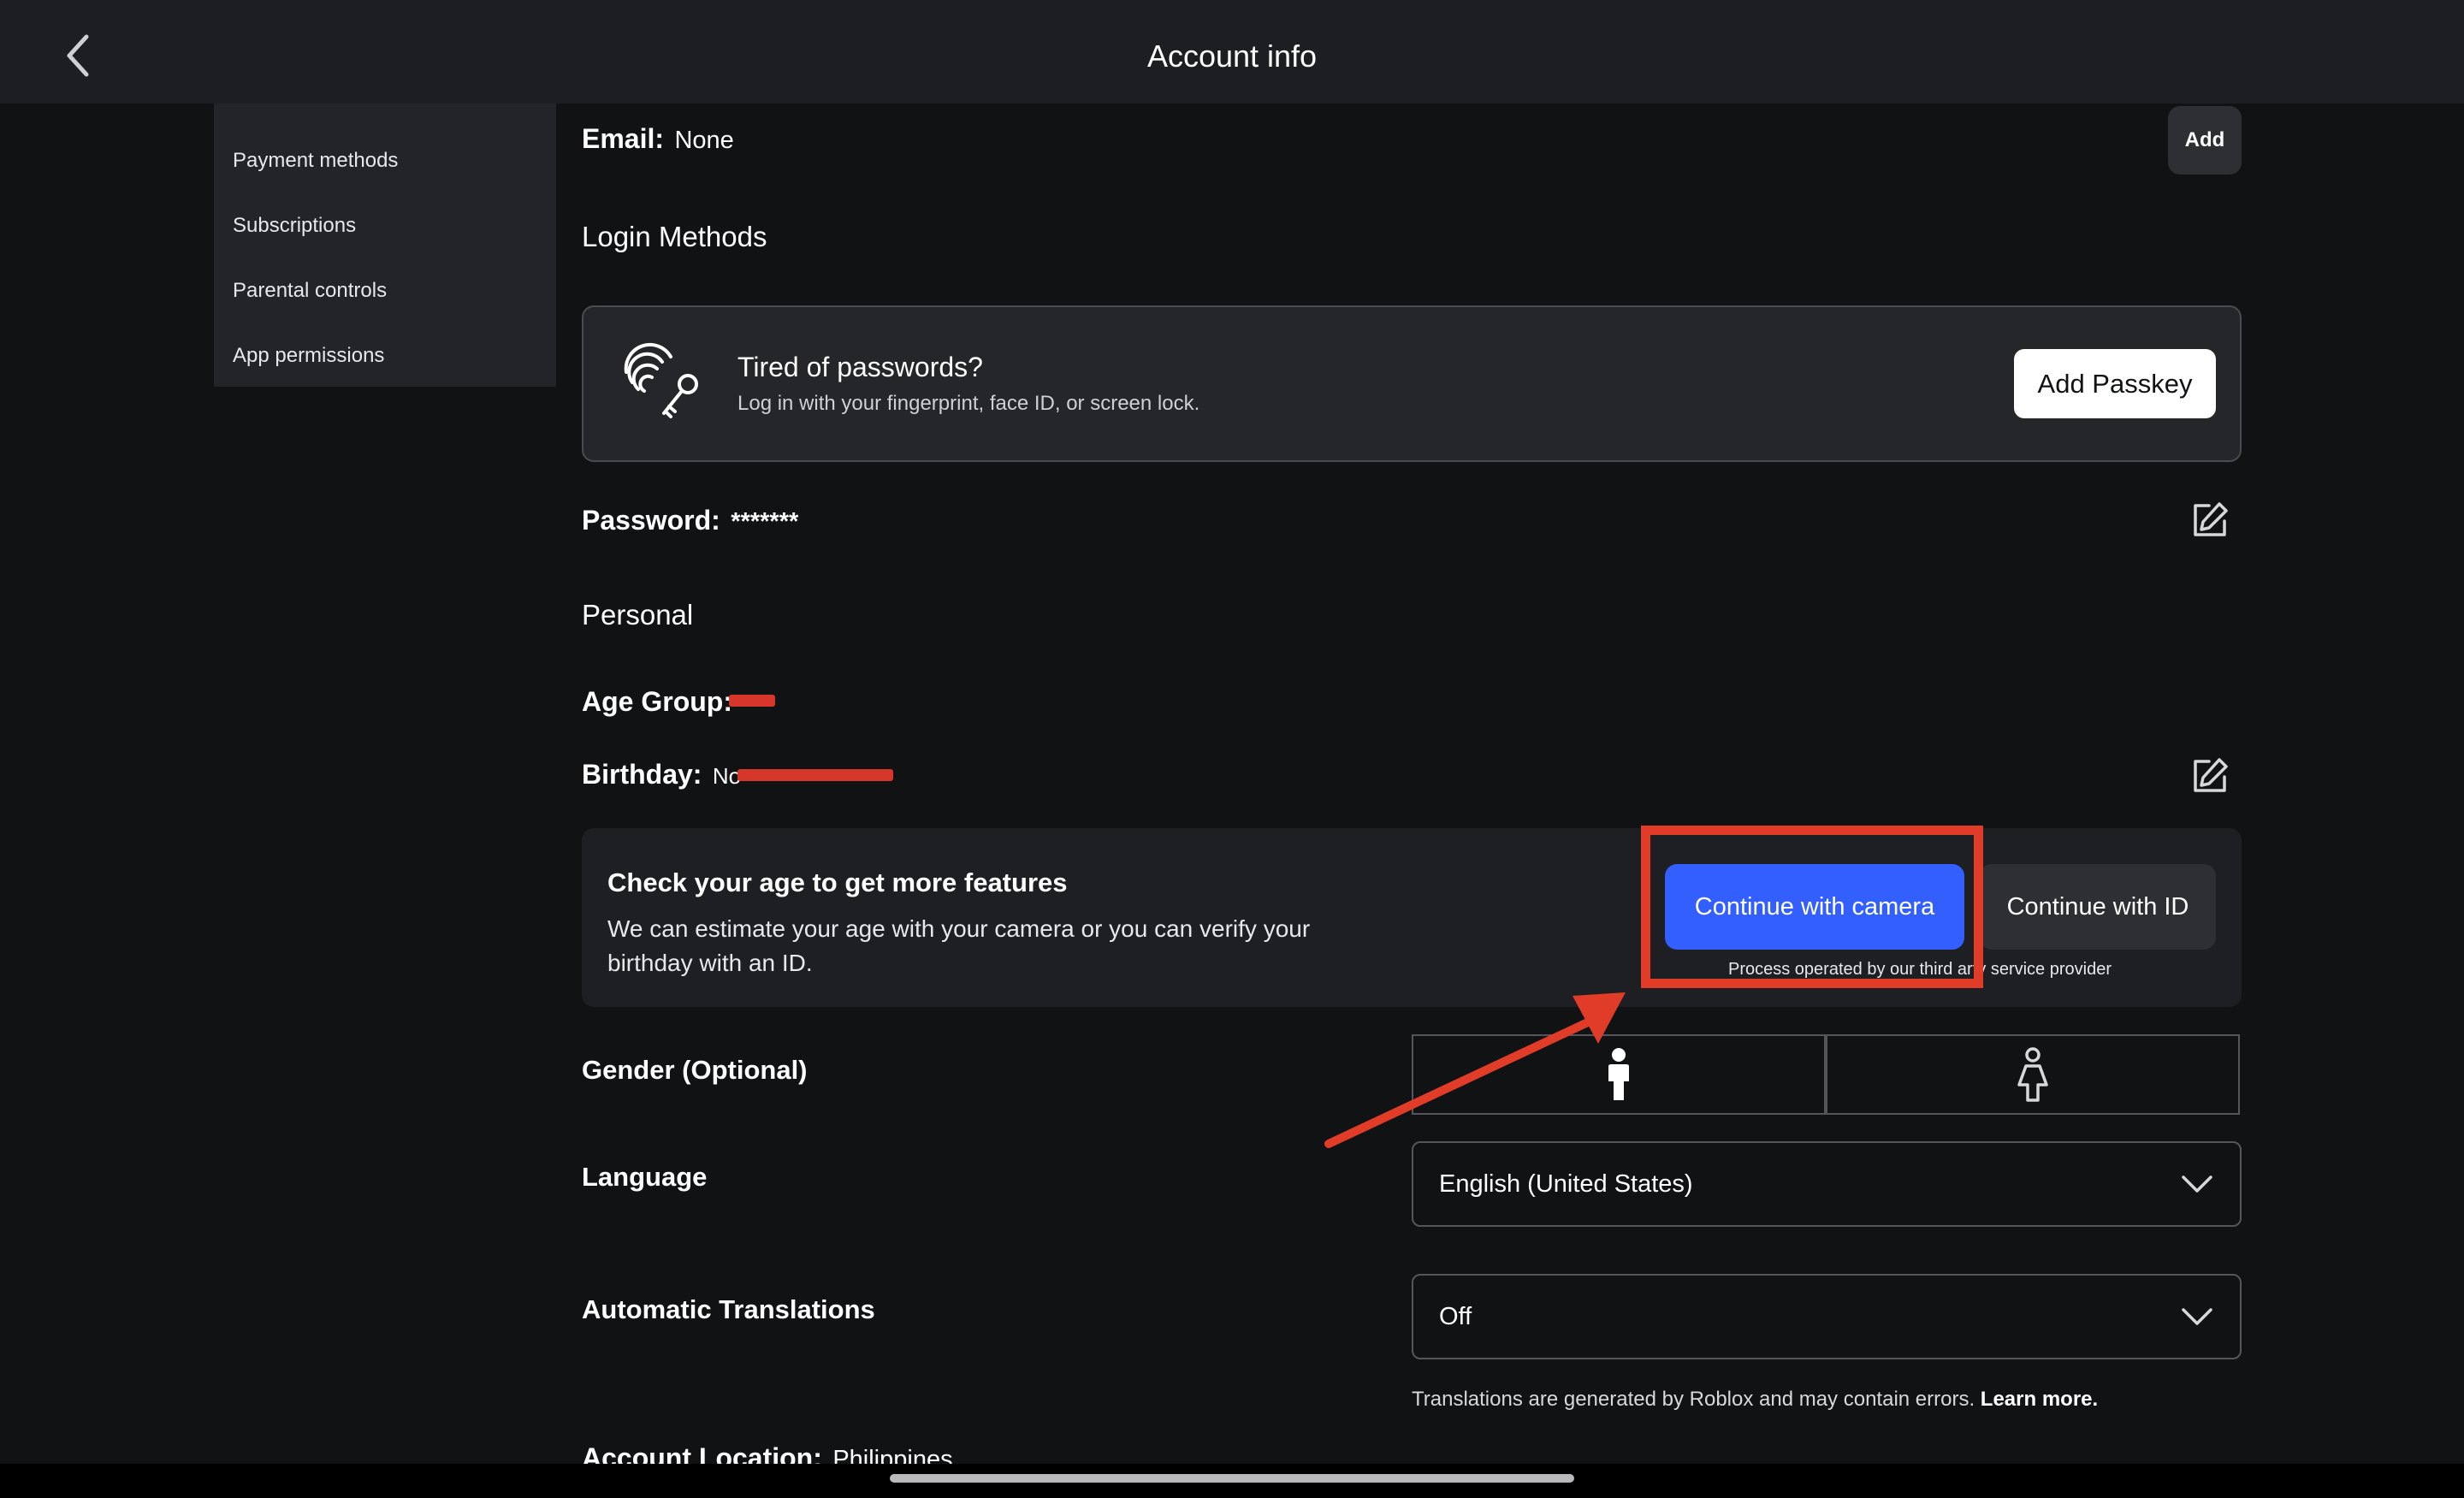 The width and height of the screenshot is (2464, 1498). Describe the element at coordinates (1455, 1317) in the screenshot. I see `auto-translations-select-value: Off` at that location.